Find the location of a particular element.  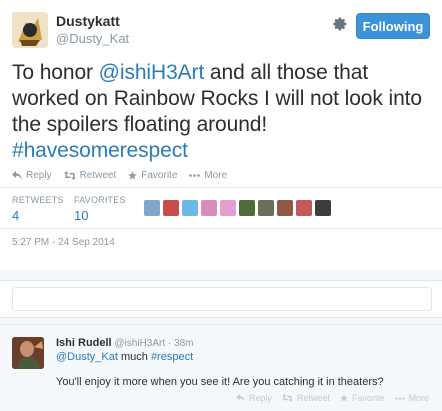

favorite-label: Favorite is located at coordinates (159, 175).